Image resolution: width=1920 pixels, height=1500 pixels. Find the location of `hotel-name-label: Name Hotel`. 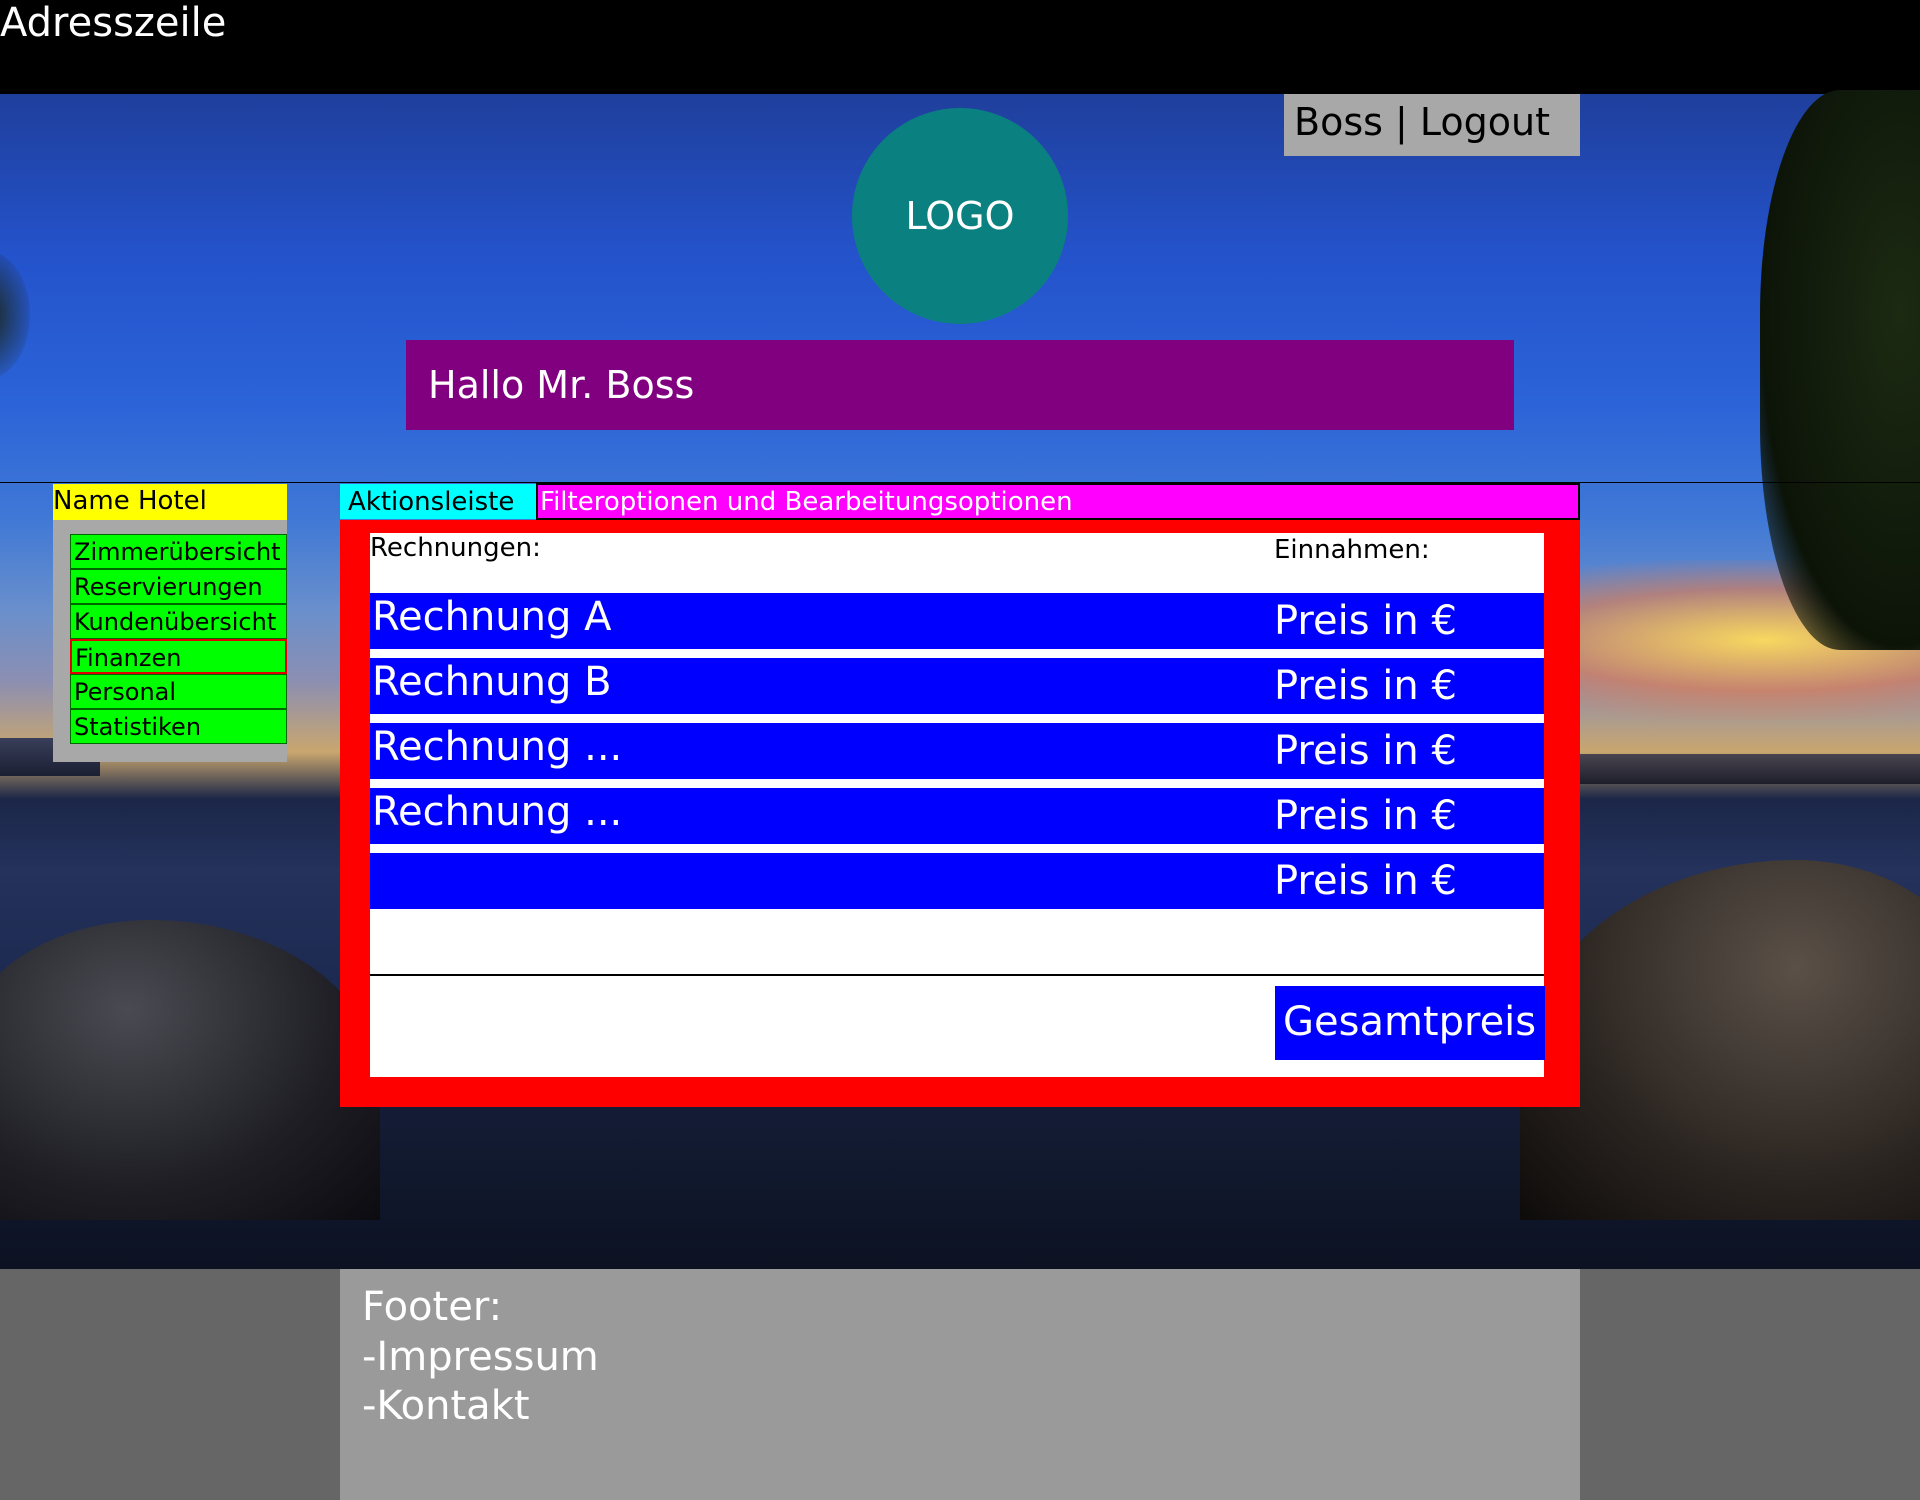

hotel-name-label: Name Hotel is located at coordinates (130, 501).